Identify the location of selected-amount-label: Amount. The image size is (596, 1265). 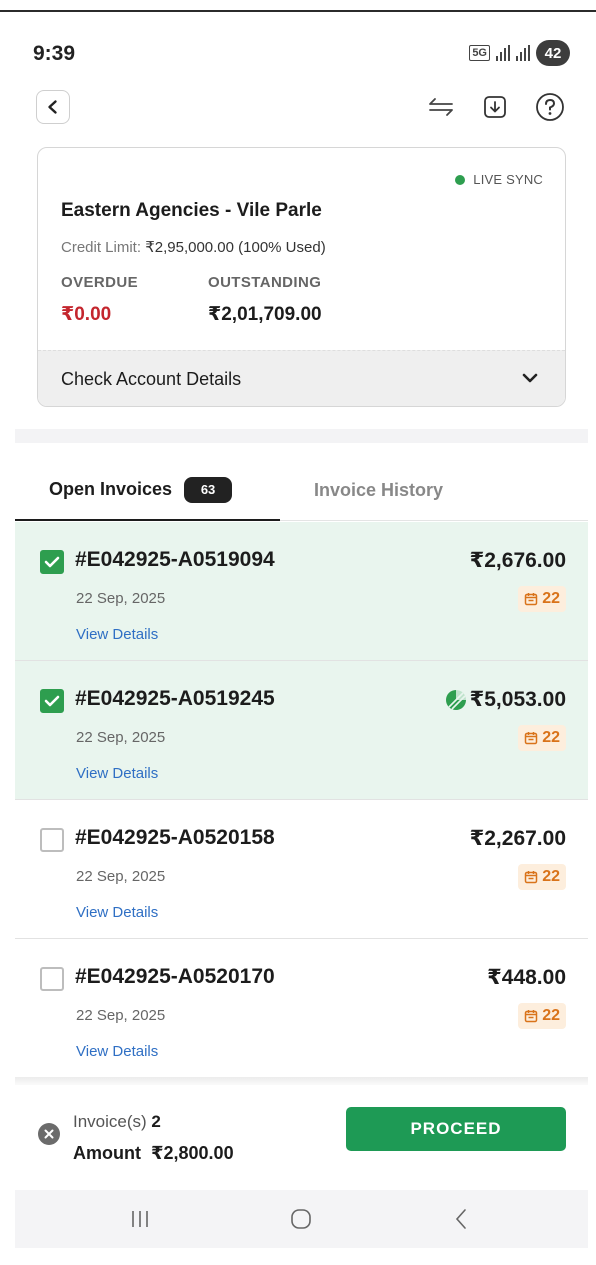
(107, 1153).